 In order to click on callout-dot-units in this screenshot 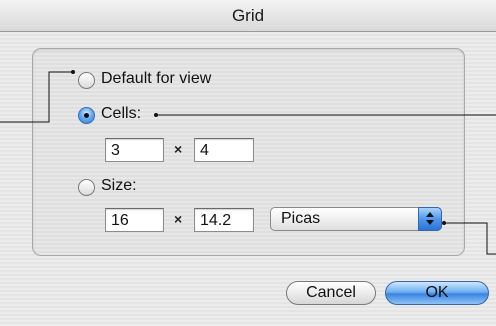, I will do `click(444, 223)`.